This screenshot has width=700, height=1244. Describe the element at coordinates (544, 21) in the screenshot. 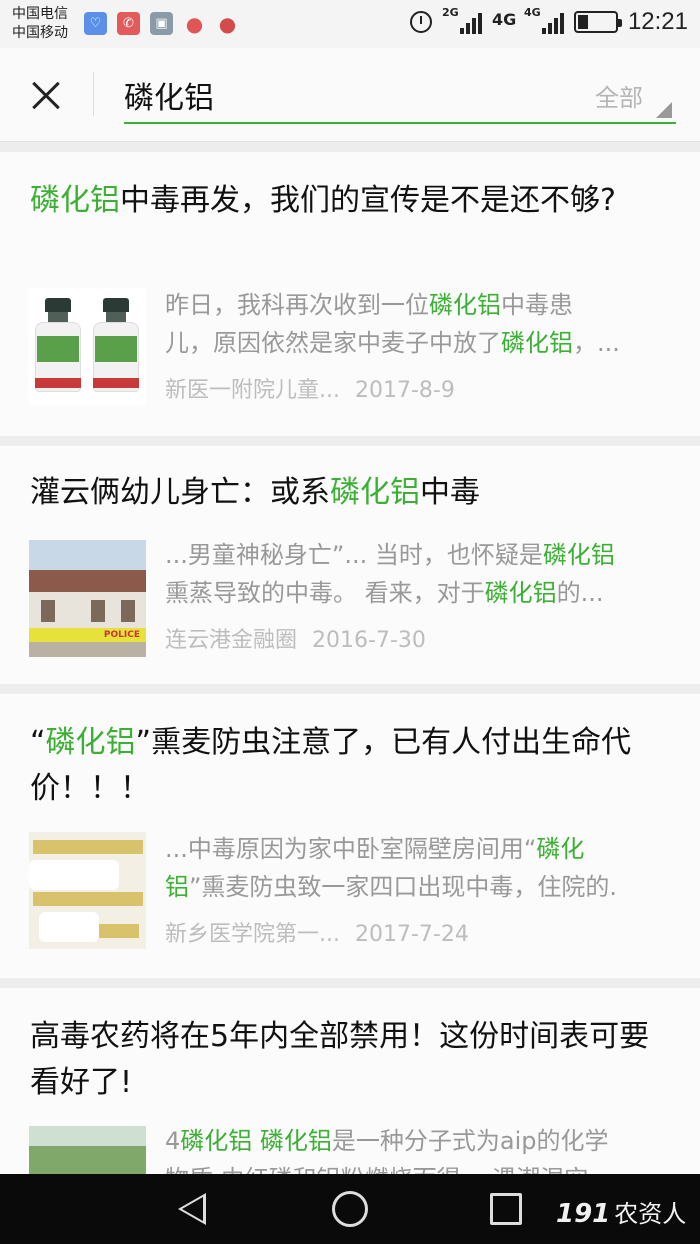

I see `signal-4g-bars-icon: 4G` at that location.